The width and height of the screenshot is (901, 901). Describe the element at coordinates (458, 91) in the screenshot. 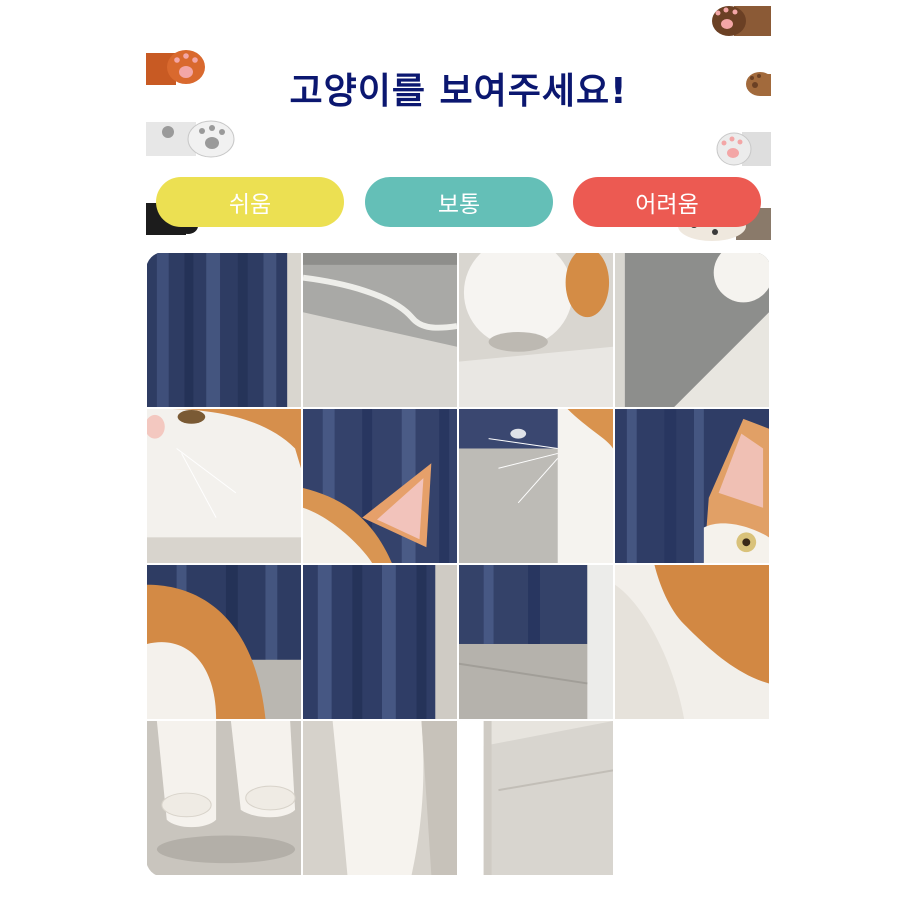

I see `page-title: 고양이를 보여주세요!` at that location.